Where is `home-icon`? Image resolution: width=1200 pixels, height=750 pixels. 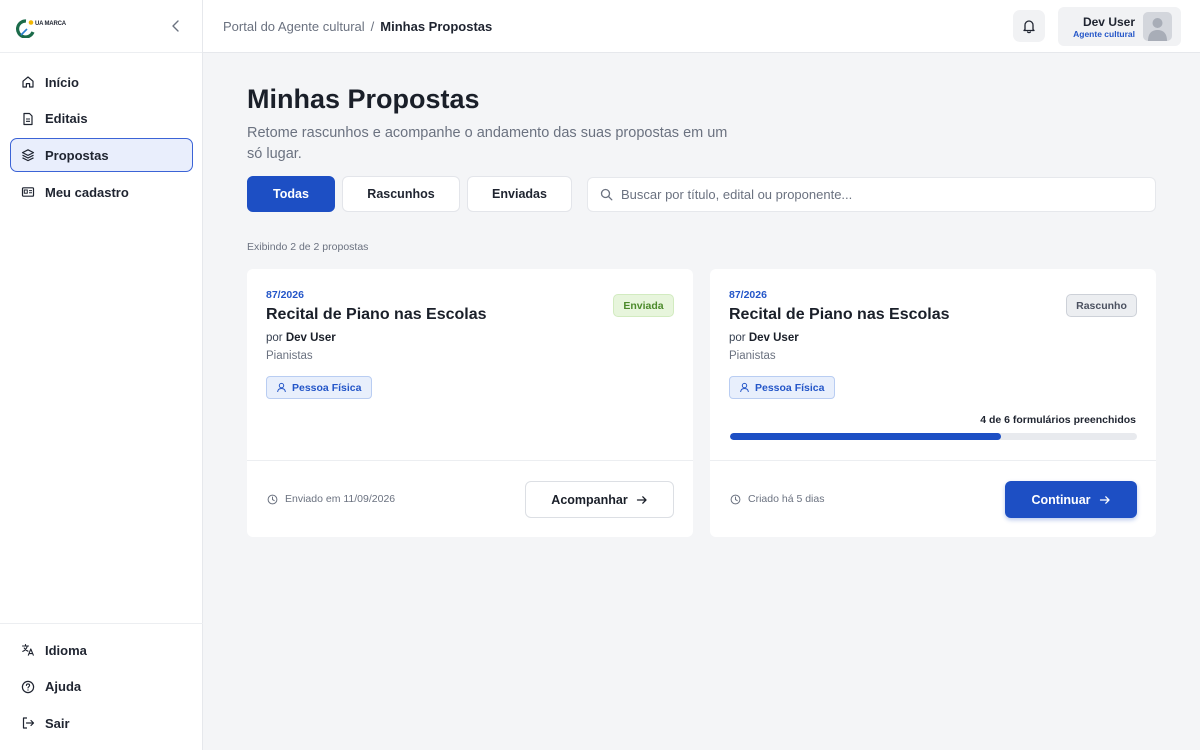
home-icon is located at coordinates (28, 82).